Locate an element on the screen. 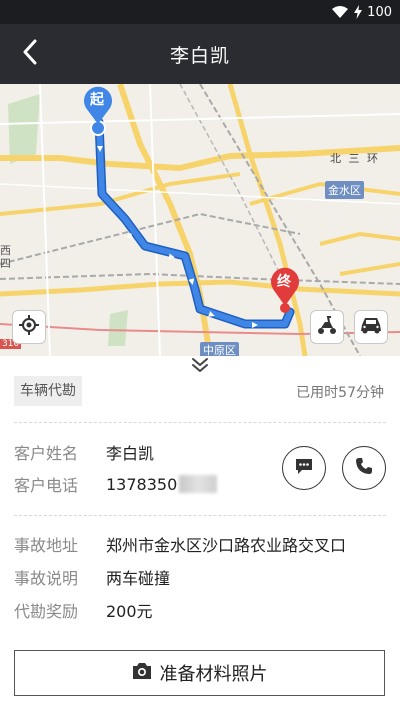 The height and width of the screenshot is (711, 400). customer-name-value: 李白凯 is located at coordinates (130, 453).